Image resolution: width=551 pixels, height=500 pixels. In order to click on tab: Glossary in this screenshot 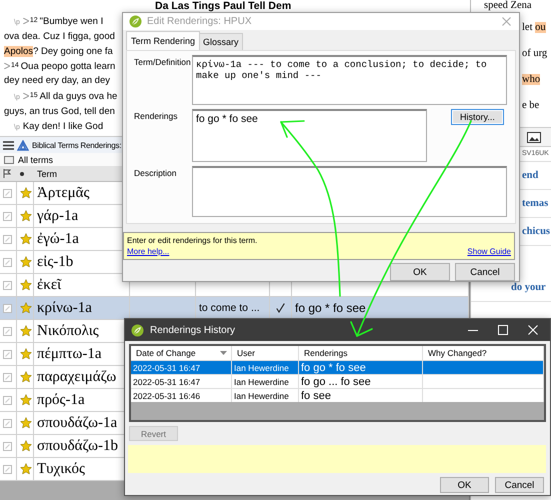, I will do `click(221, 41)`.